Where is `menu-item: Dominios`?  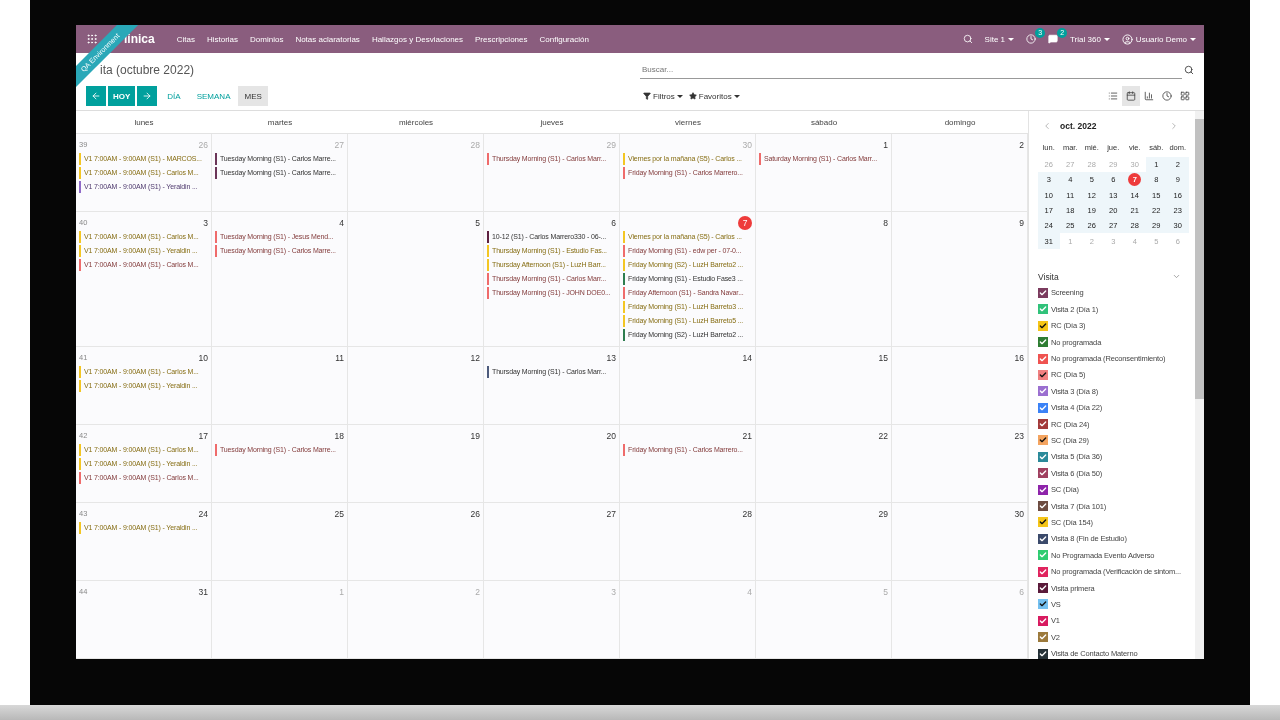
menu-item: Dominios is located at coordinates (267, 39).